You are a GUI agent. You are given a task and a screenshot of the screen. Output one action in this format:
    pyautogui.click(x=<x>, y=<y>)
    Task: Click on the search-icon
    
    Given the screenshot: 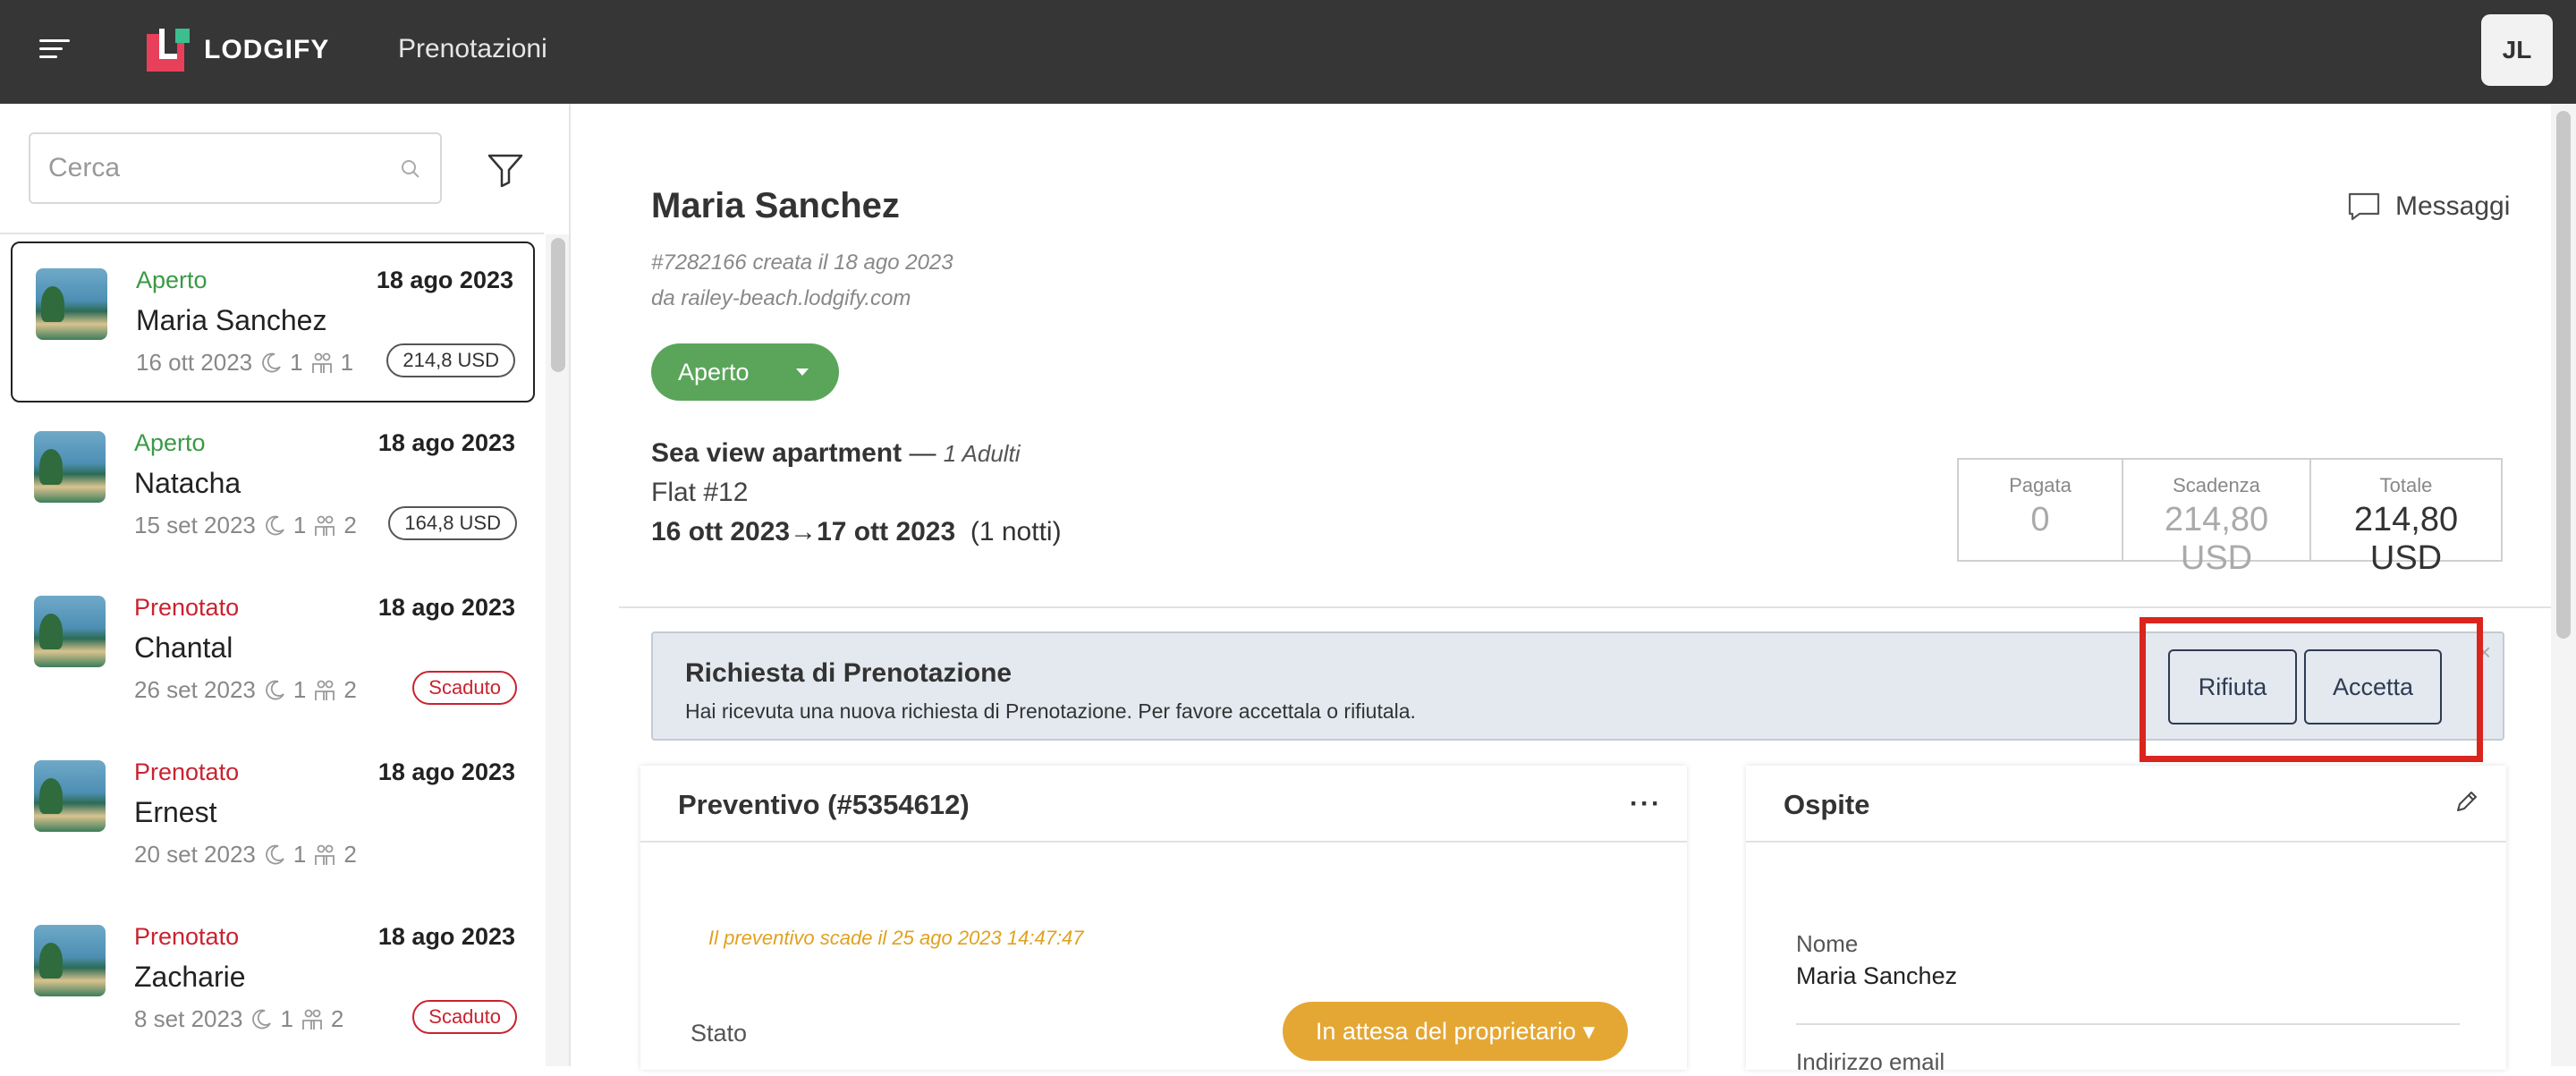 What is the action you would take?
    pyautogui.click(x=410, y=169)
    